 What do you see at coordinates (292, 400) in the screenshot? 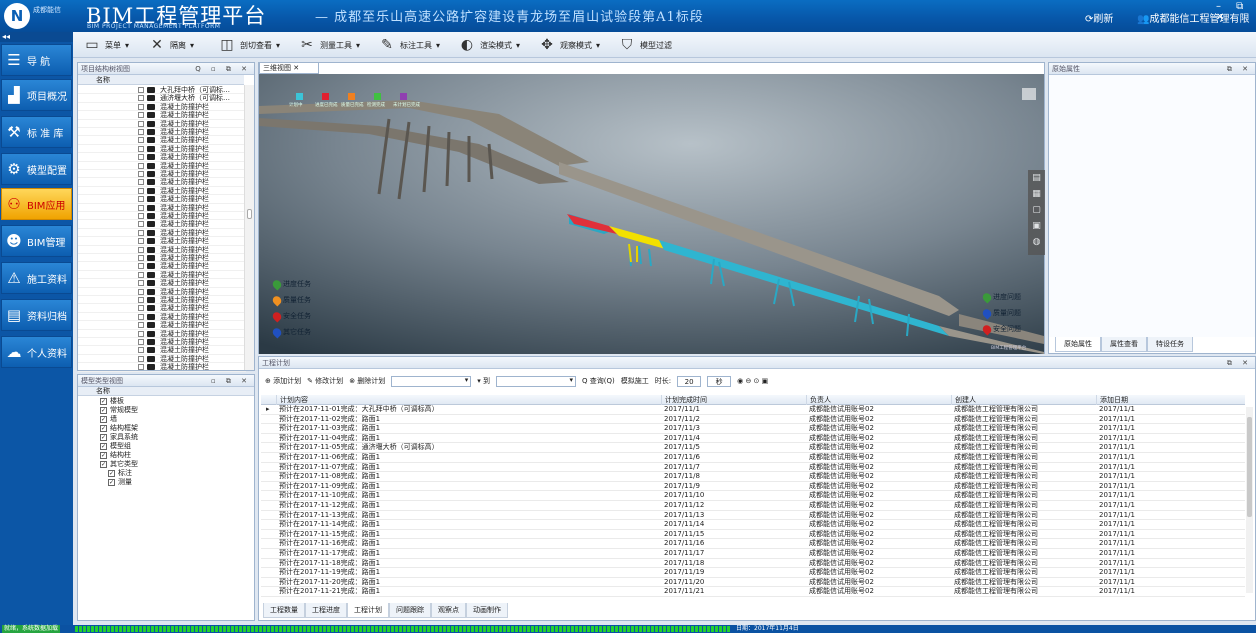
I see `column-header: 计划内容` at bounding box center [292, 400].